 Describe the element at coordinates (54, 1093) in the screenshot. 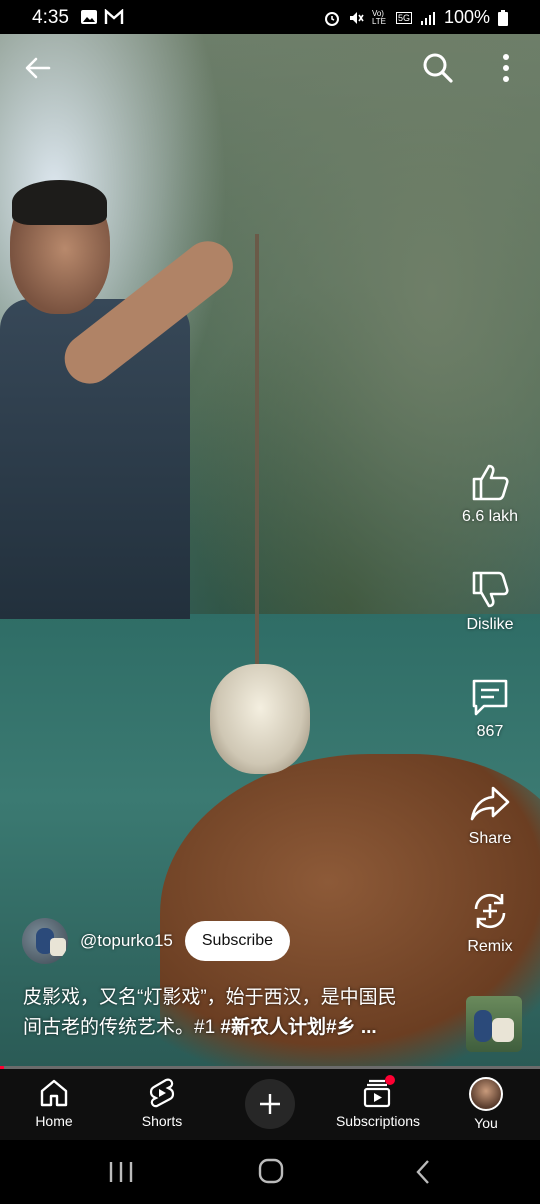

I see `home-icon` at that location.